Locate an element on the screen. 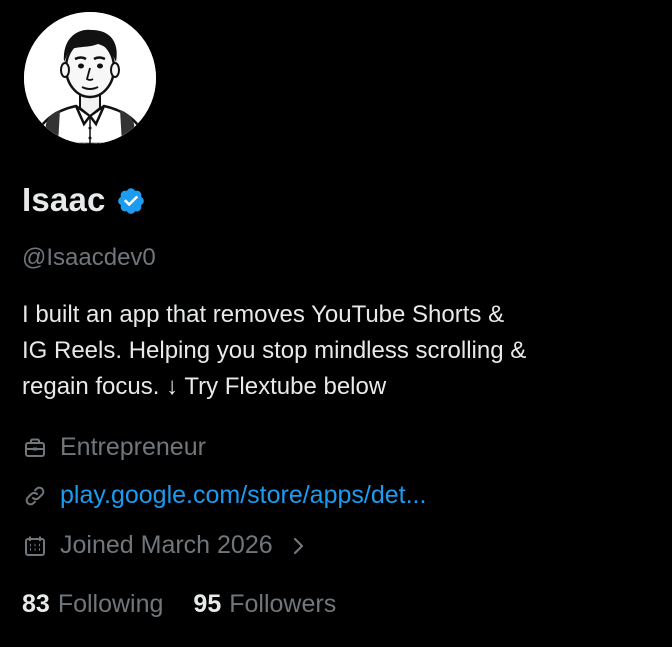 This screenshot has height=647, width=672. chevron-right-icon is located at coordinates (298, 546).